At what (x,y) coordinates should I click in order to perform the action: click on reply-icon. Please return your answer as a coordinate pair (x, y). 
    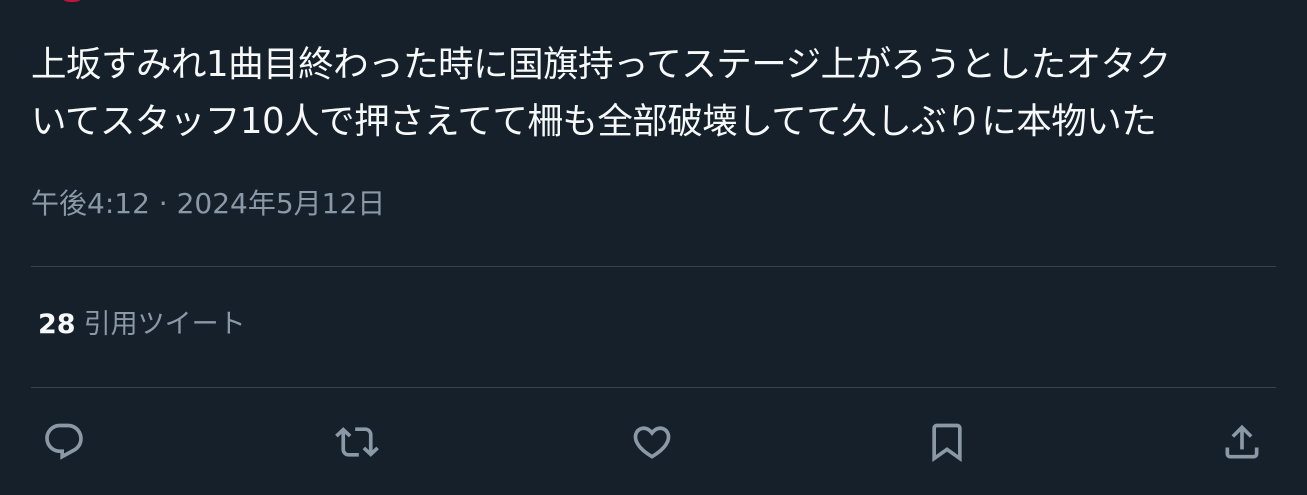
    Looking at the image, I should click on (64, 441).